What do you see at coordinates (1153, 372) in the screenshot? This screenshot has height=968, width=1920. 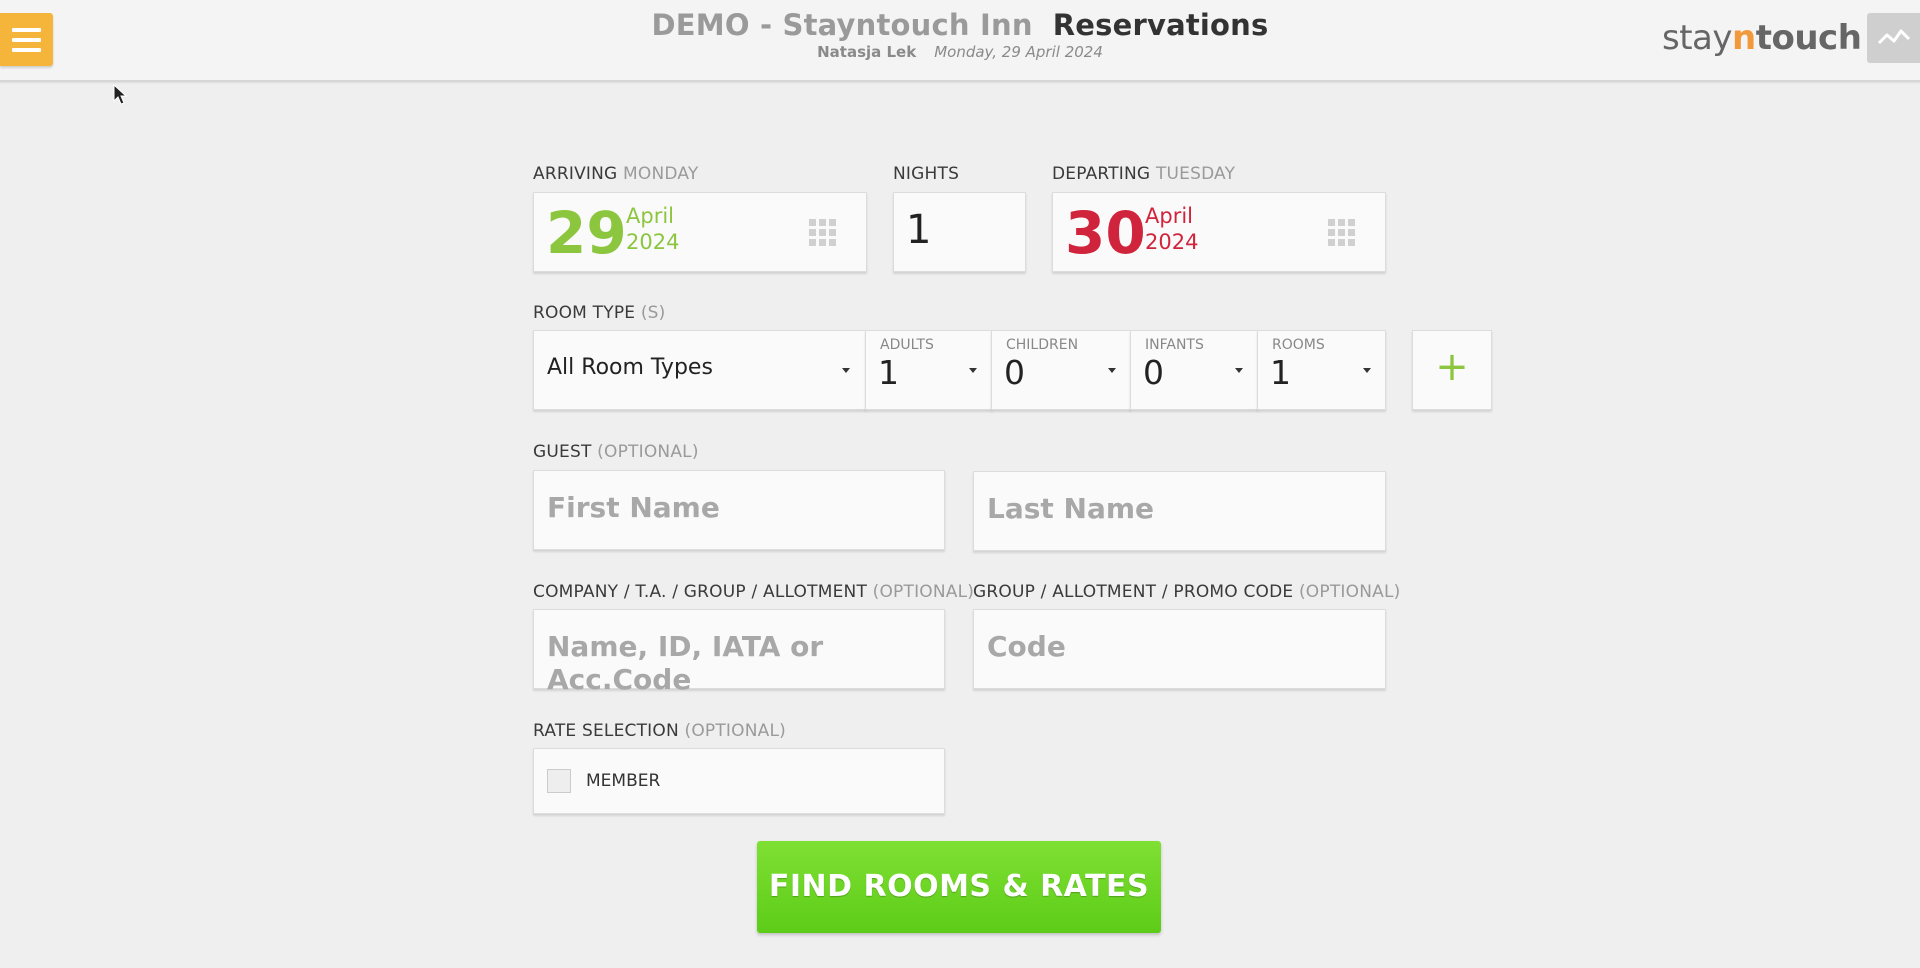 I see `infants-value: 0` at bounding box center [1153, 372].